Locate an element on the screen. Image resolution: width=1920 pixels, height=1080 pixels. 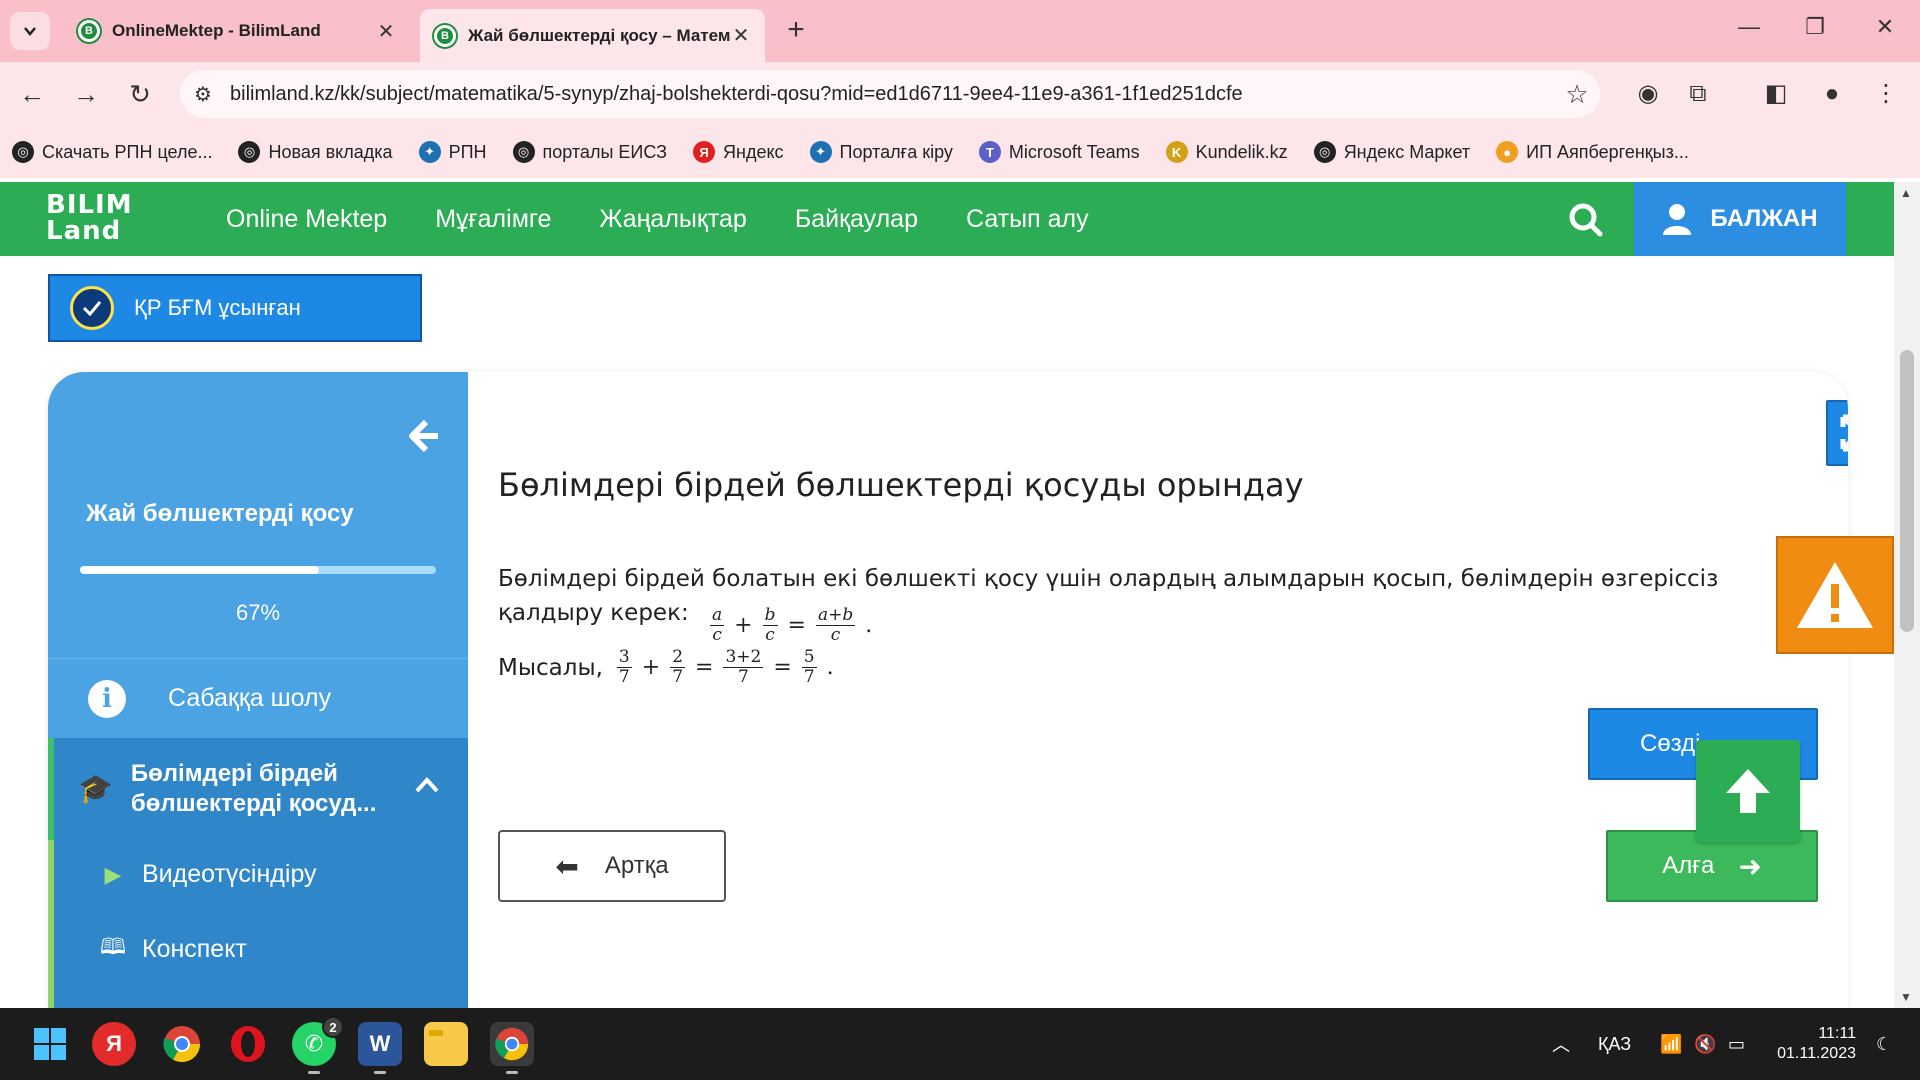
kebab-menu-icon: ⋮ is located at coordinates (1886, 94).